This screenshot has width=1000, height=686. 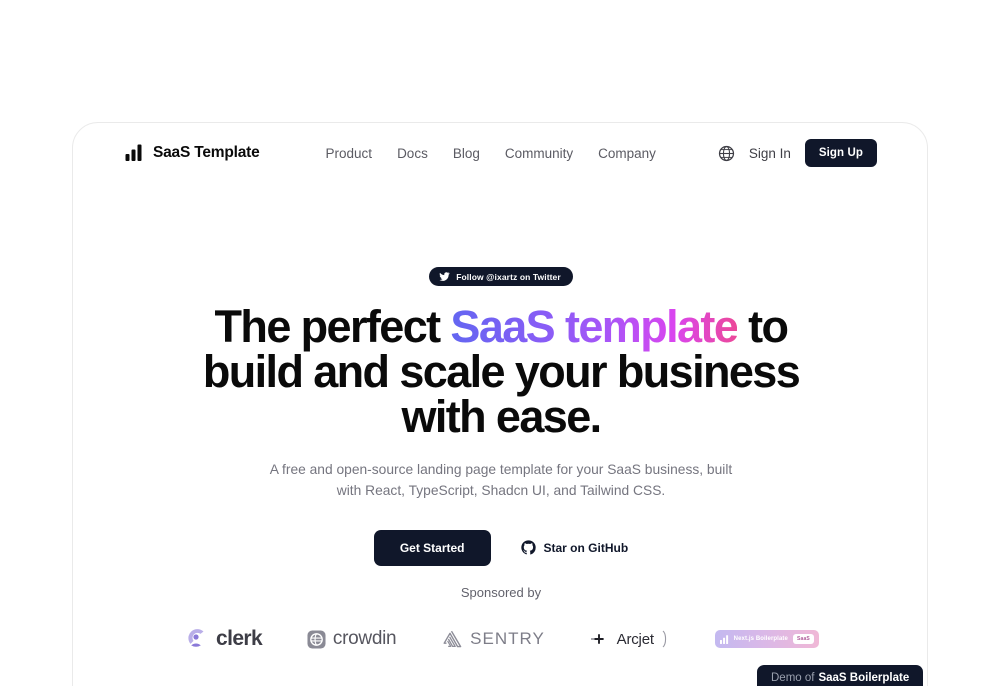 What do you see at coordinates (840, 153) in the screenshot?
I see `sign-up-button: Sign Up` at bounding box center [840, 153].